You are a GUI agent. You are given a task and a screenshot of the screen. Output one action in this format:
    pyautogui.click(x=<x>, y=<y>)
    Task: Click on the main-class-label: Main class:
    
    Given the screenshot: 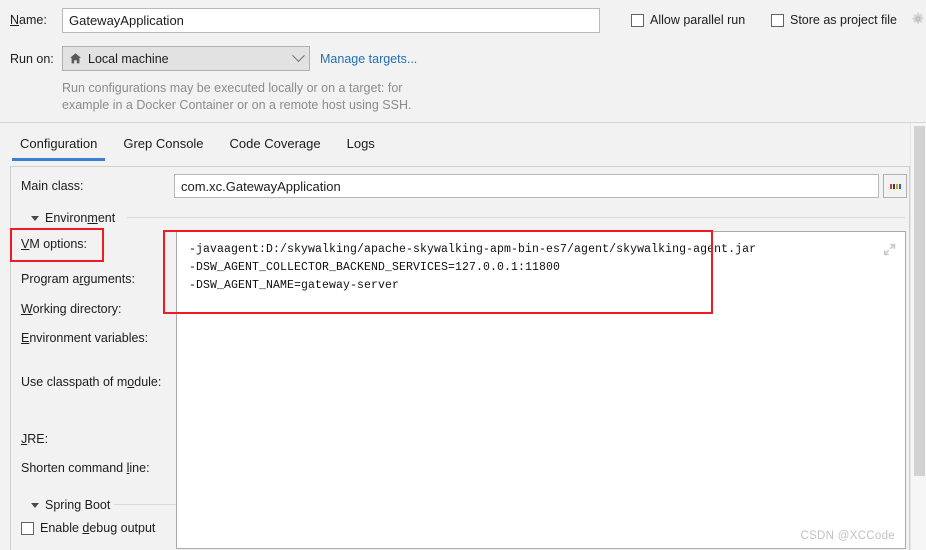 What is the action you would take?
    pyautogui.click(x=52, y=186)
    